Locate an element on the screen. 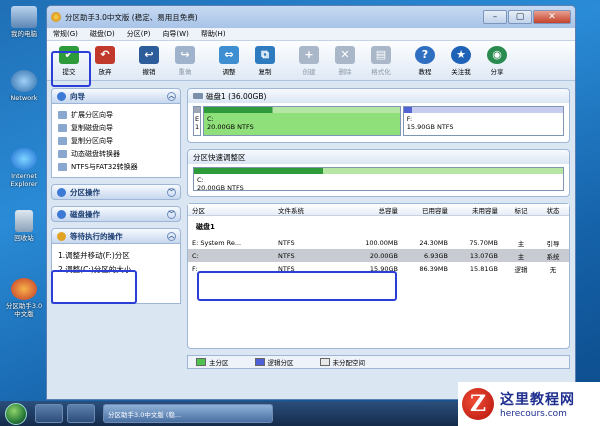 The height and width of the screenshot is (426, 600). toolbar-copy-button: ⧉ 复制 is located at coordinates (265, 60).